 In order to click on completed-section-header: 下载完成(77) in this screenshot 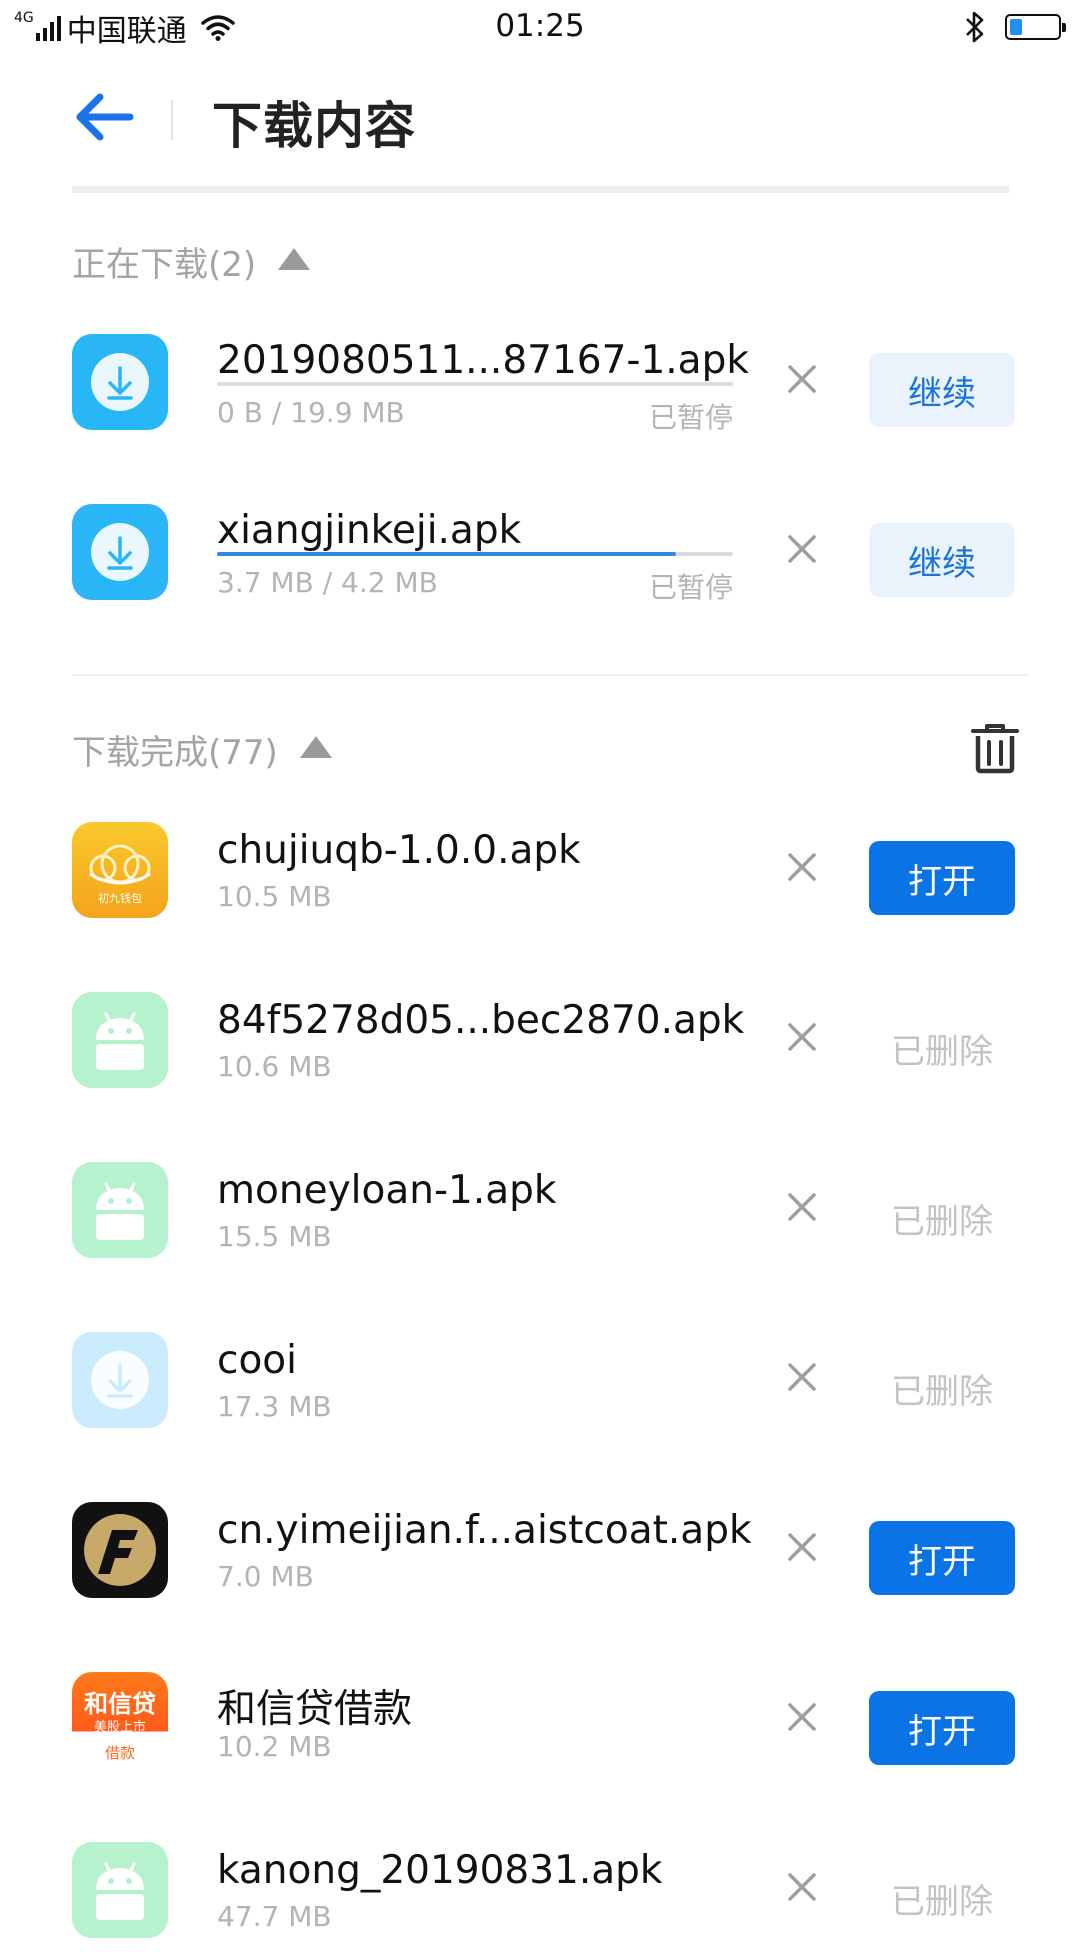, I will do `click(202, 749)`.